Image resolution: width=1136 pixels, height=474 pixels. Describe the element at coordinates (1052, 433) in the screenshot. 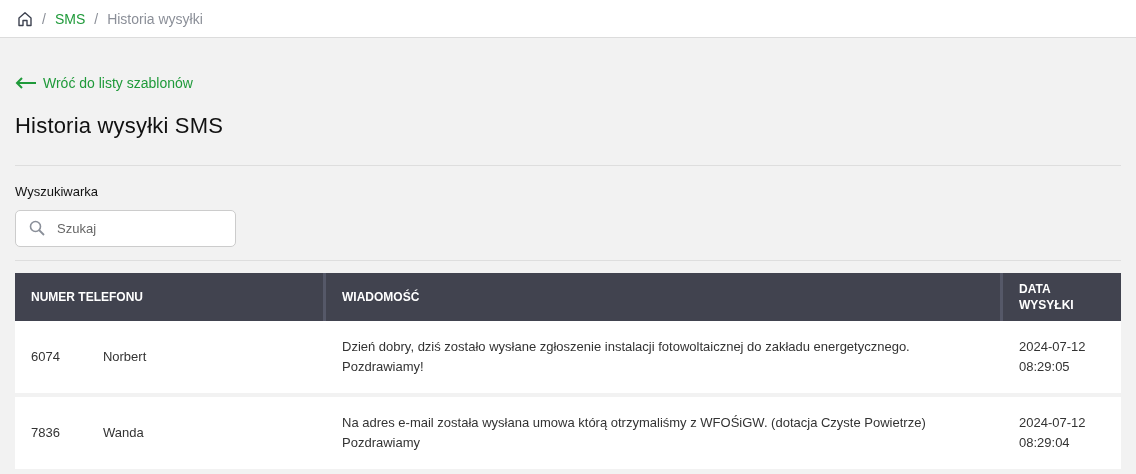

I see `send-date: 2024-07-12 08:29:04` at that location.